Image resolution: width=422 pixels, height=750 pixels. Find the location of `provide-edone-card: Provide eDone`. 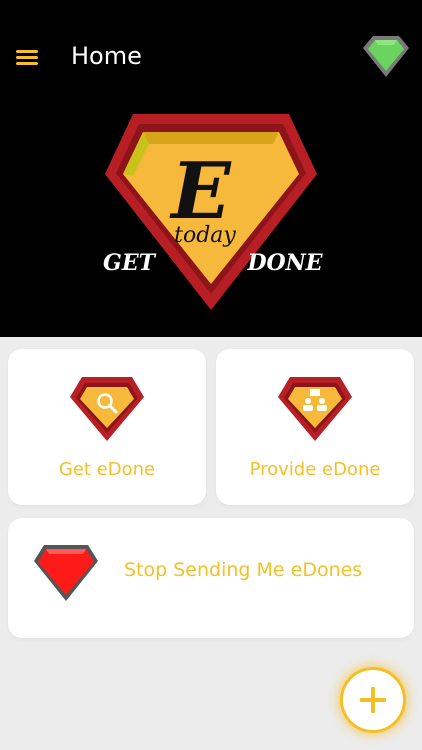

provide-edone-card: Provide eDone is located at coordinates (315, 427).